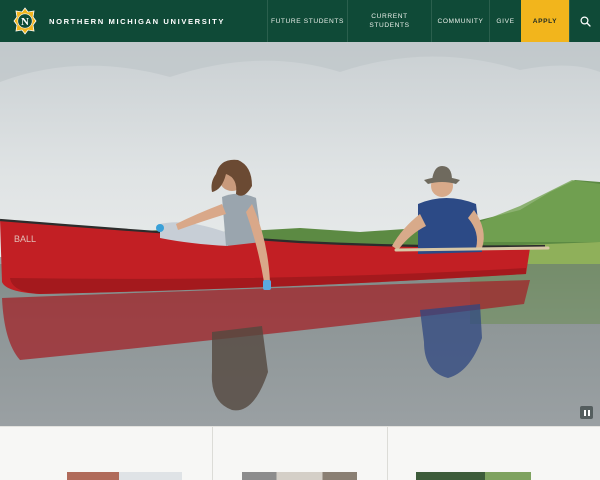 The height and width of the screenshot is (480, 600). I want to click on nav-current-line2: STUDENTS, so click(389, 25).